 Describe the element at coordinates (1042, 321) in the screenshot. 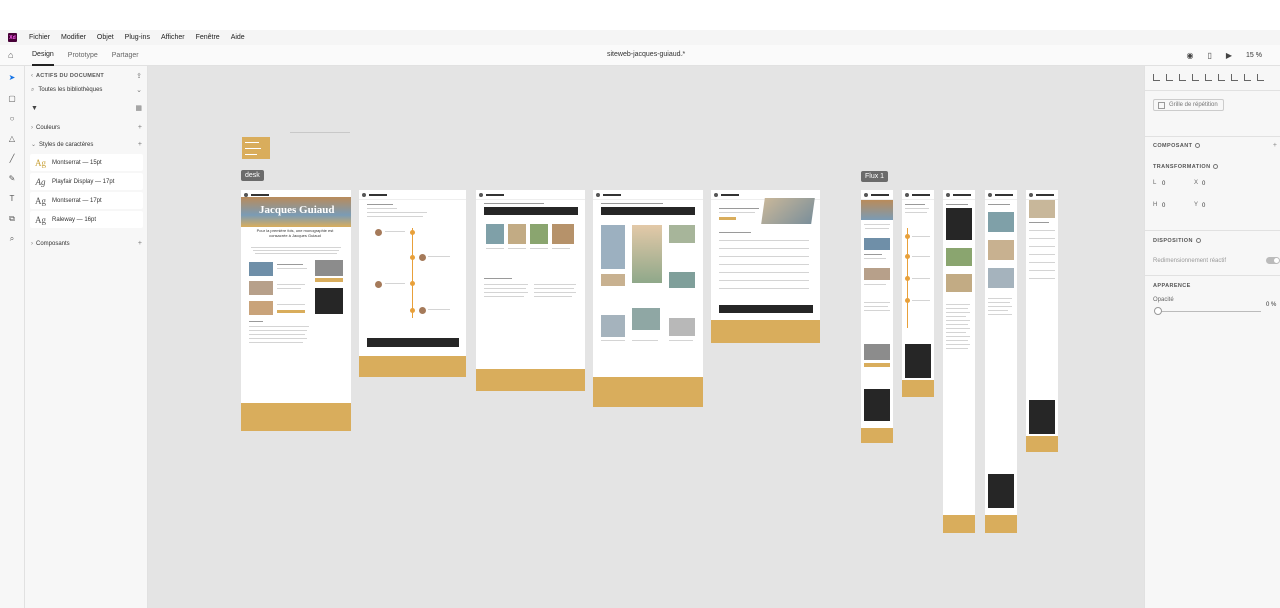

I see `artboard-mobile-book` at that location.